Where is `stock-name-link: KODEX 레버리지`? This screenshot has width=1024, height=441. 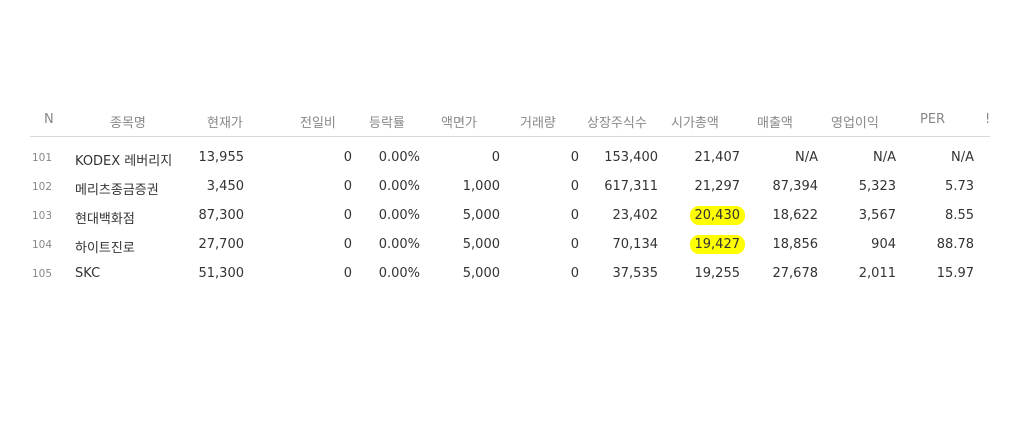 stock-name-link: KODEX 레버리지 is located at coordinates (123, 159).